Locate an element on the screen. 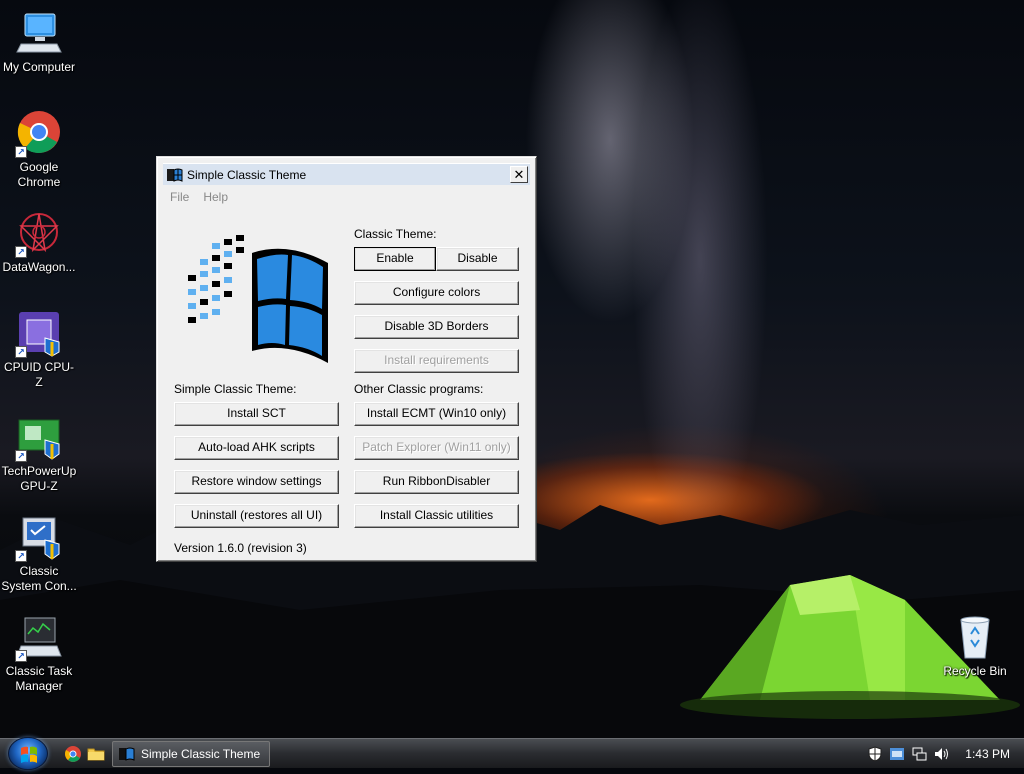 This screenshot has height=774, width=1024. windows-flag-icon is located at coordinates (29, 754).